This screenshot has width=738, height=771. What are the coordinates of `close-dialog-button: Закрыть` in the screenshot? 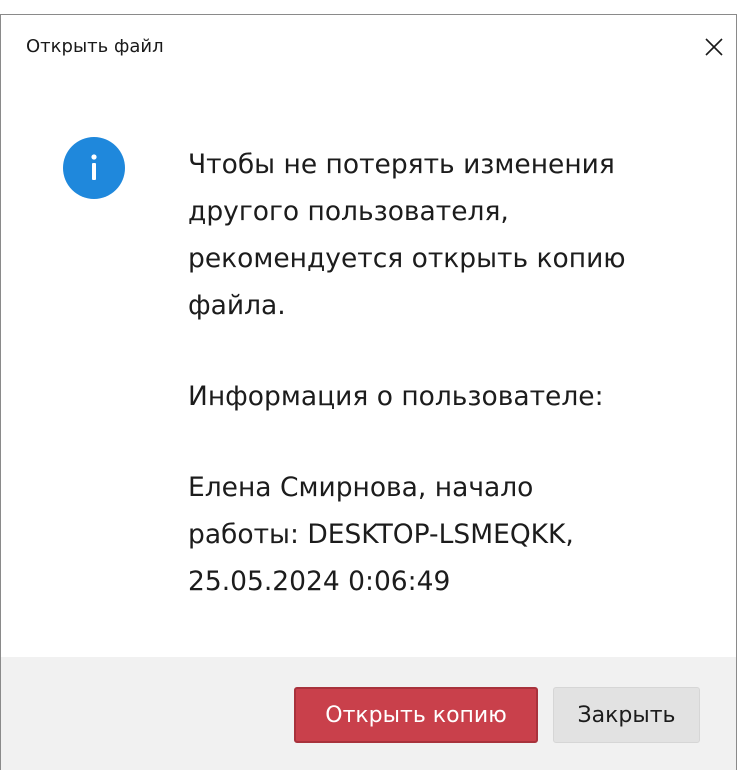 It's located at (626, 715).